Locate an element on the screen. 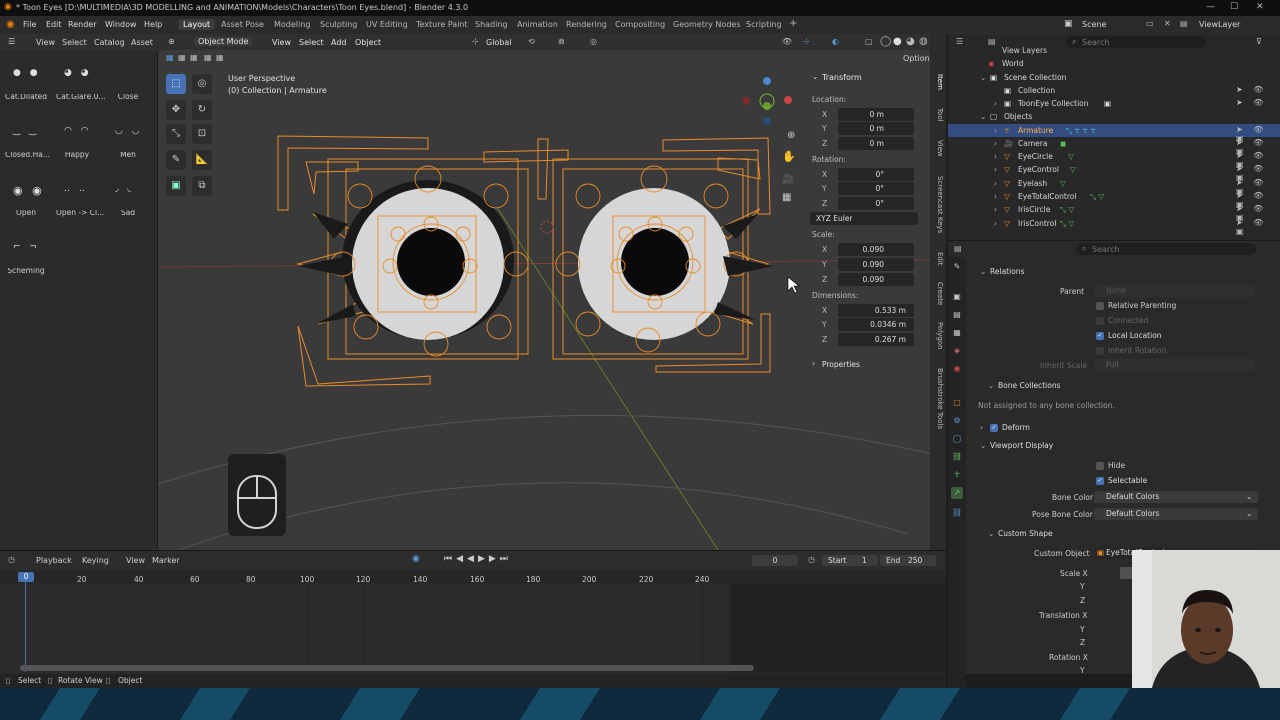  output-tab-icon: ▤ is located at coordinates (957, 315).